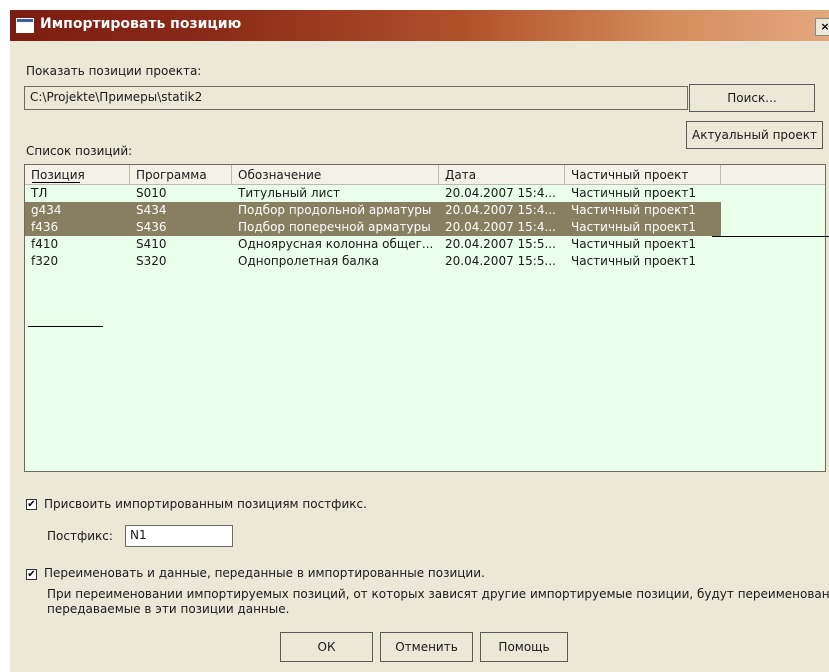 The width and height of the screenshot is (829, 672). What do you see at coordinates (45, 261) in the screenshot?
I see `cell-position: f320` at bounding box center [45, 261].